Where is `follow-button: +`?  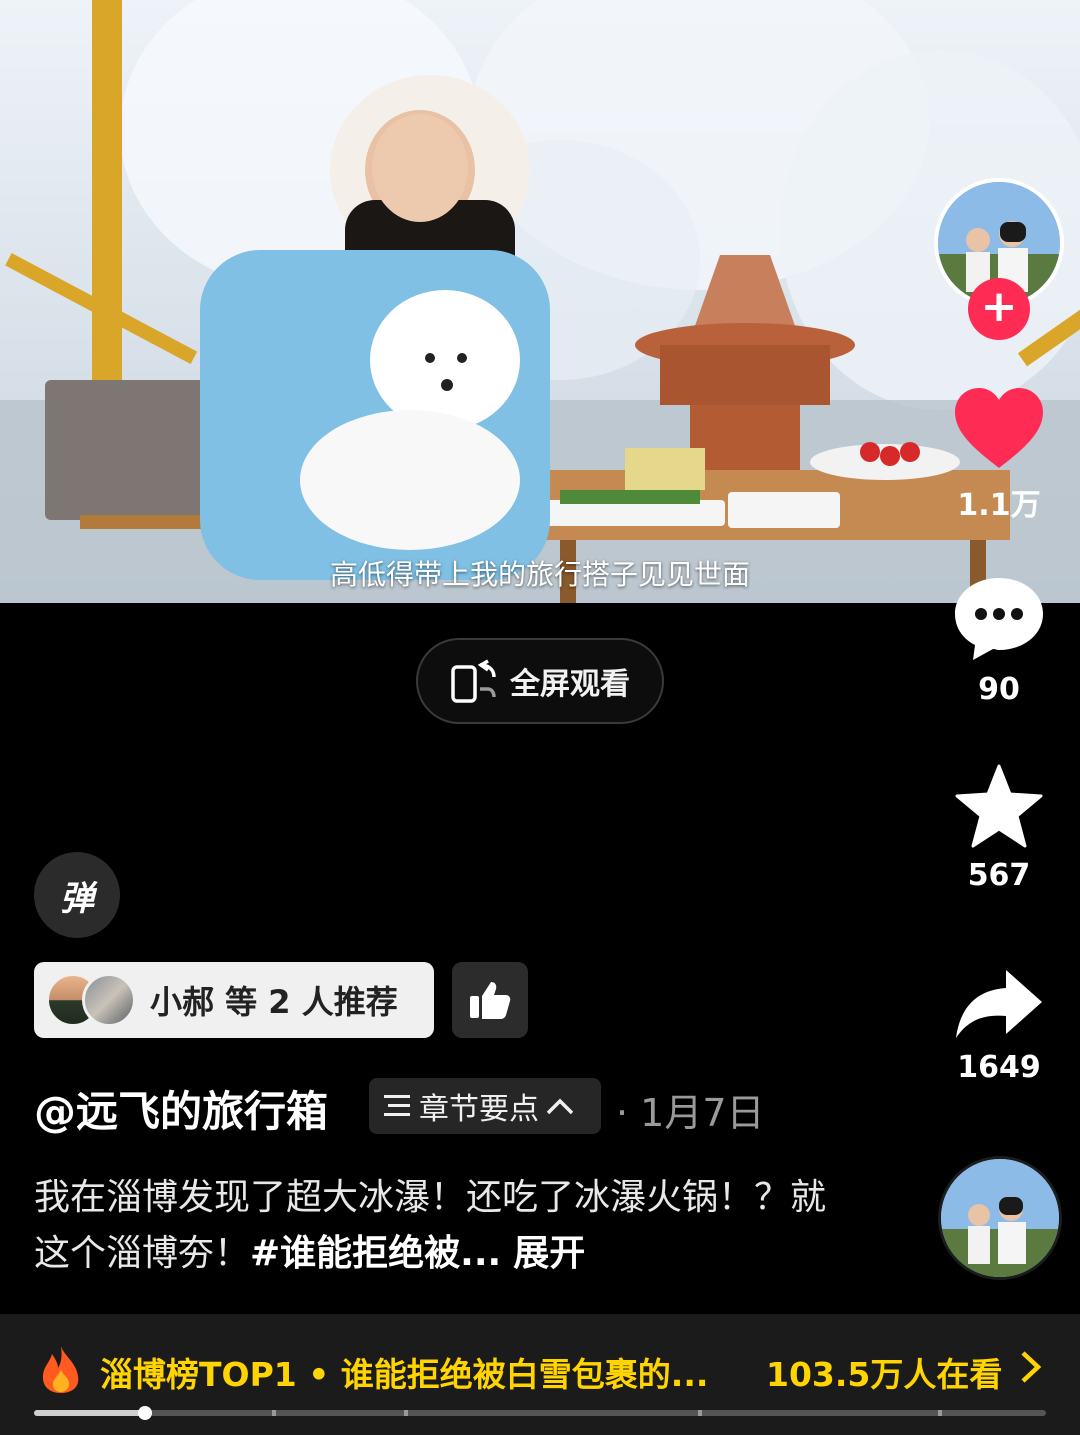
follow-button: + is located at coordinates (999, 309).